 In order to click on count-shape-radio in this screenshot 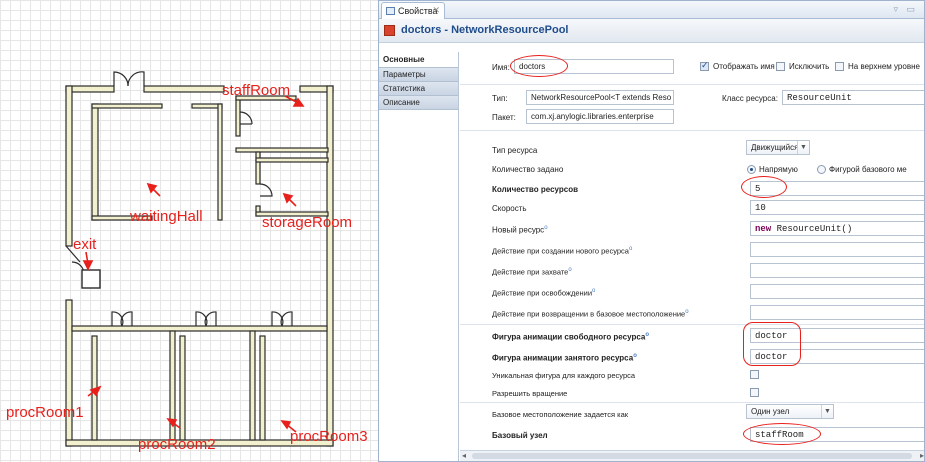, I will do `click(821, 169)`.